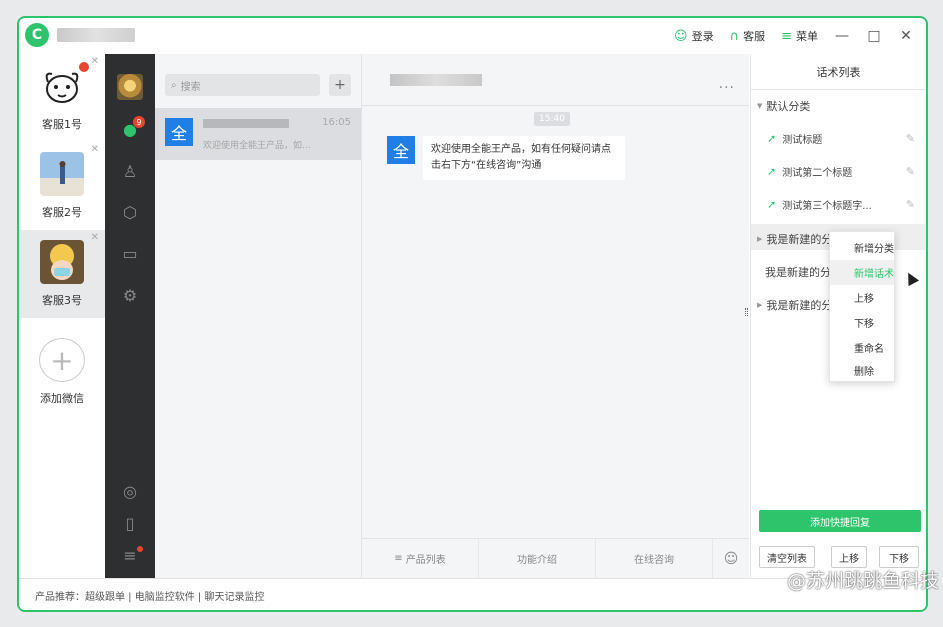 This screenshot has height=627, width=943. I want to click on menu-item-rename: 重命名, so click(862, 347).